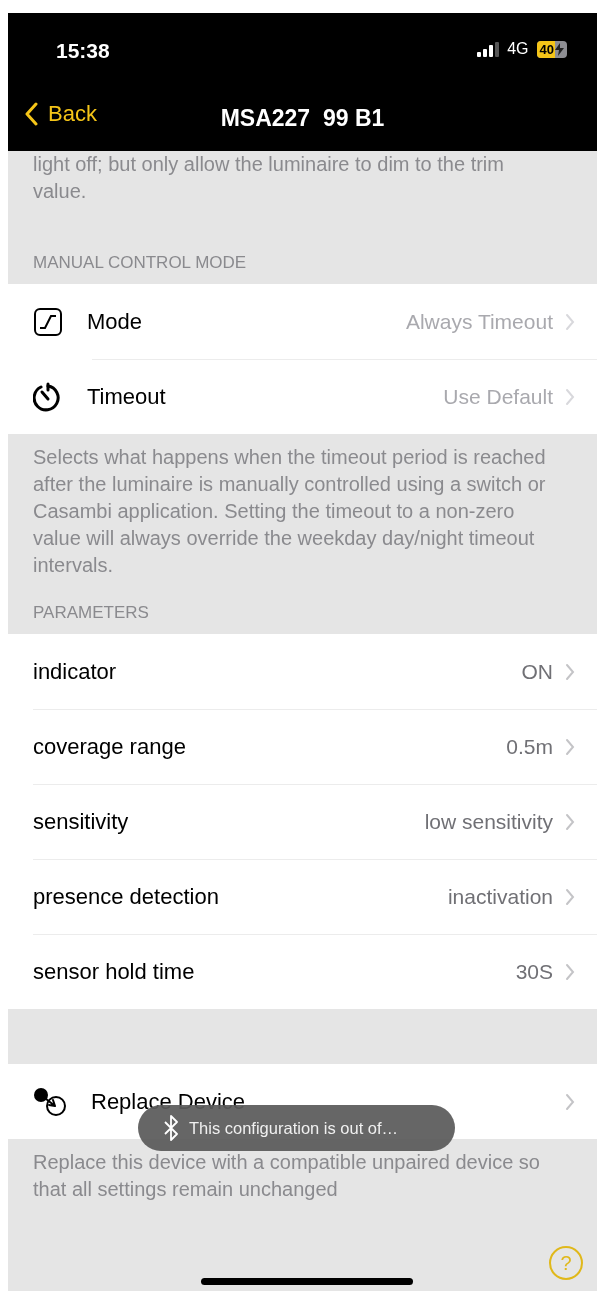  I want to click on description-text: Replace this device with a compatible unpaired device so that all settings remain unchanged, so click(287, 1176).